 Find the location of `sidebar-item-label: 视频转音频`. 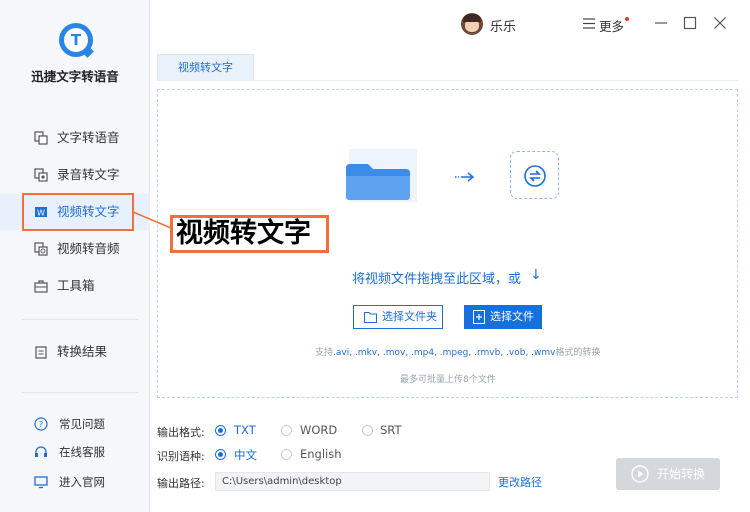

sidebar-item-label: 视频转音频 is located at coordinates (88, 248).